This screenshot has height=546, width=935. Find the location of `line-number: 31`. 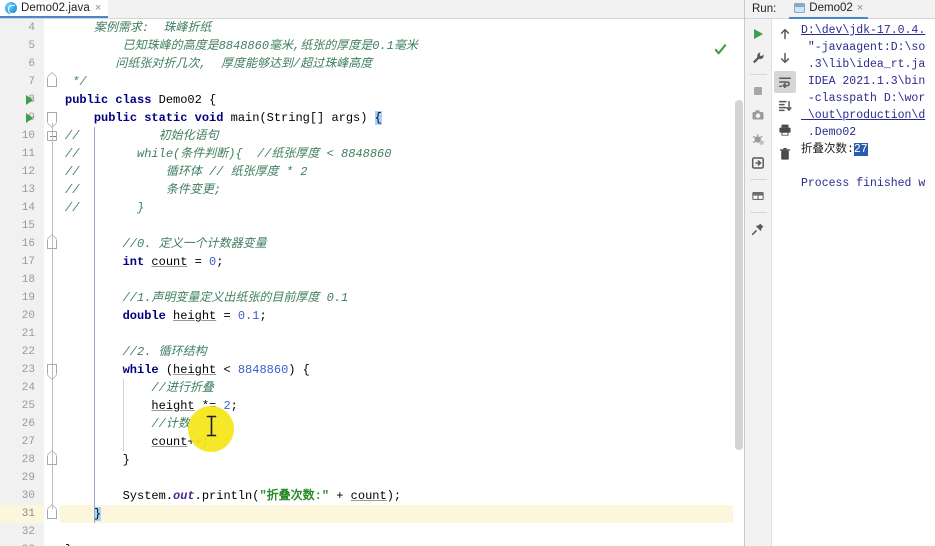

line-number: 31 is located at coordinates (22, 514).